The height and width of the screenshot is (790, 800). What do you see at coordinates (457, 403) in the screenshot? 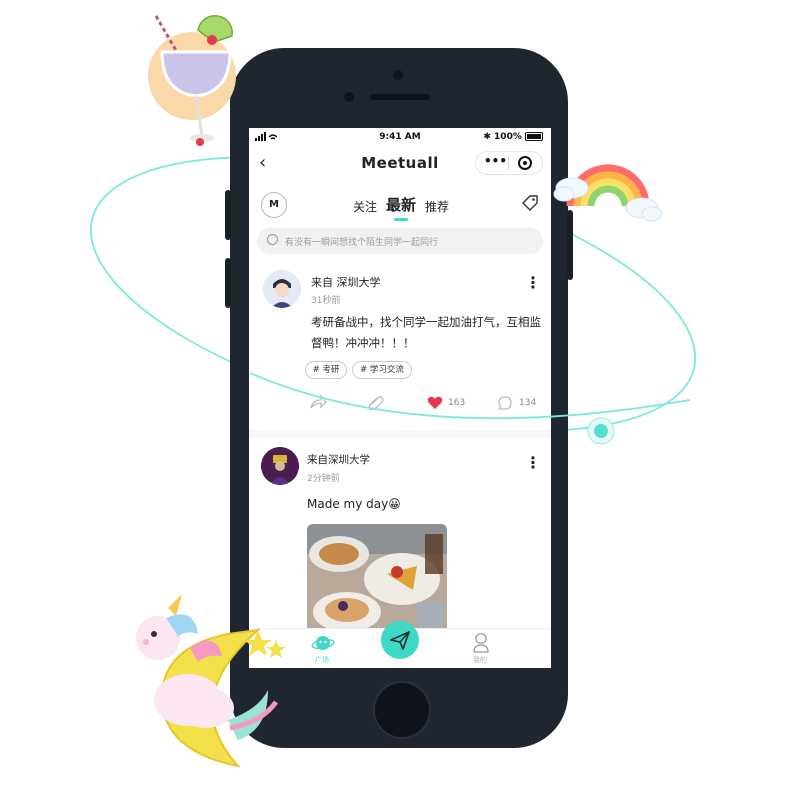
I see `like-count: 163` at bounding box center [457, 403].